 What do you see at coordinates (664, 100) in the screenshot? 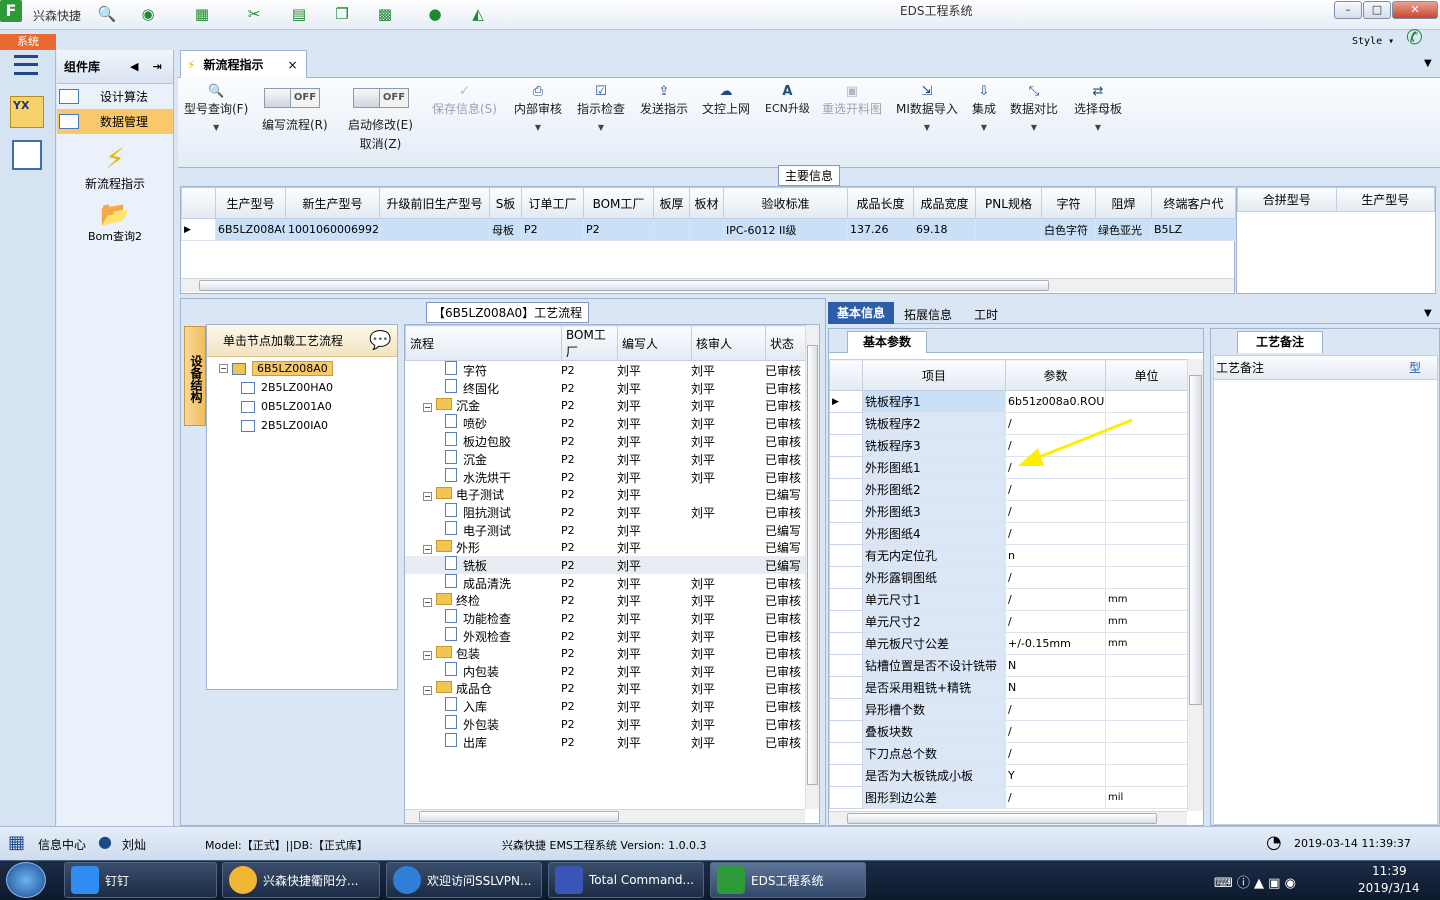
I see `send-instruction-button: ⇪ 发送指示` at bounding box center [664, 100].